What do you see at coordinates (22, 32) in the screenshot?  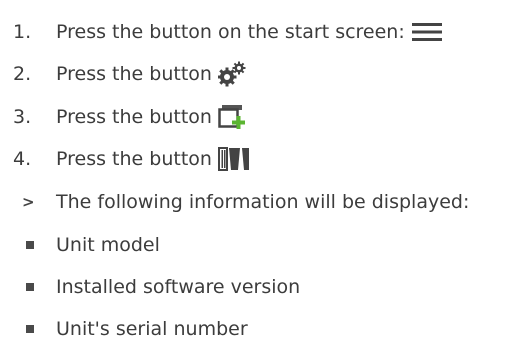 I see `step-number: 1.` at bounding box center [22, 32].